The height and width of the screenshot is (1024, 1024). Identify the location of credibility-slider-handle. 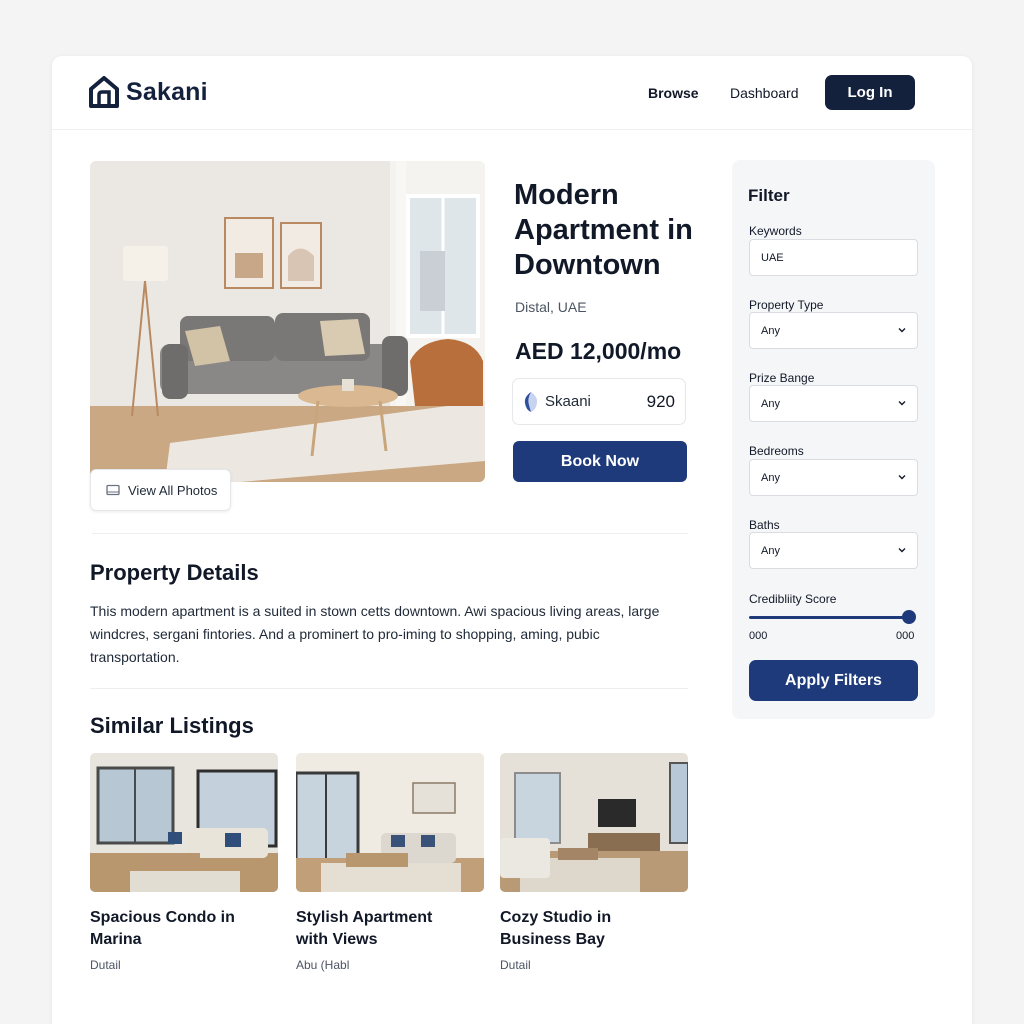
(909, 617).